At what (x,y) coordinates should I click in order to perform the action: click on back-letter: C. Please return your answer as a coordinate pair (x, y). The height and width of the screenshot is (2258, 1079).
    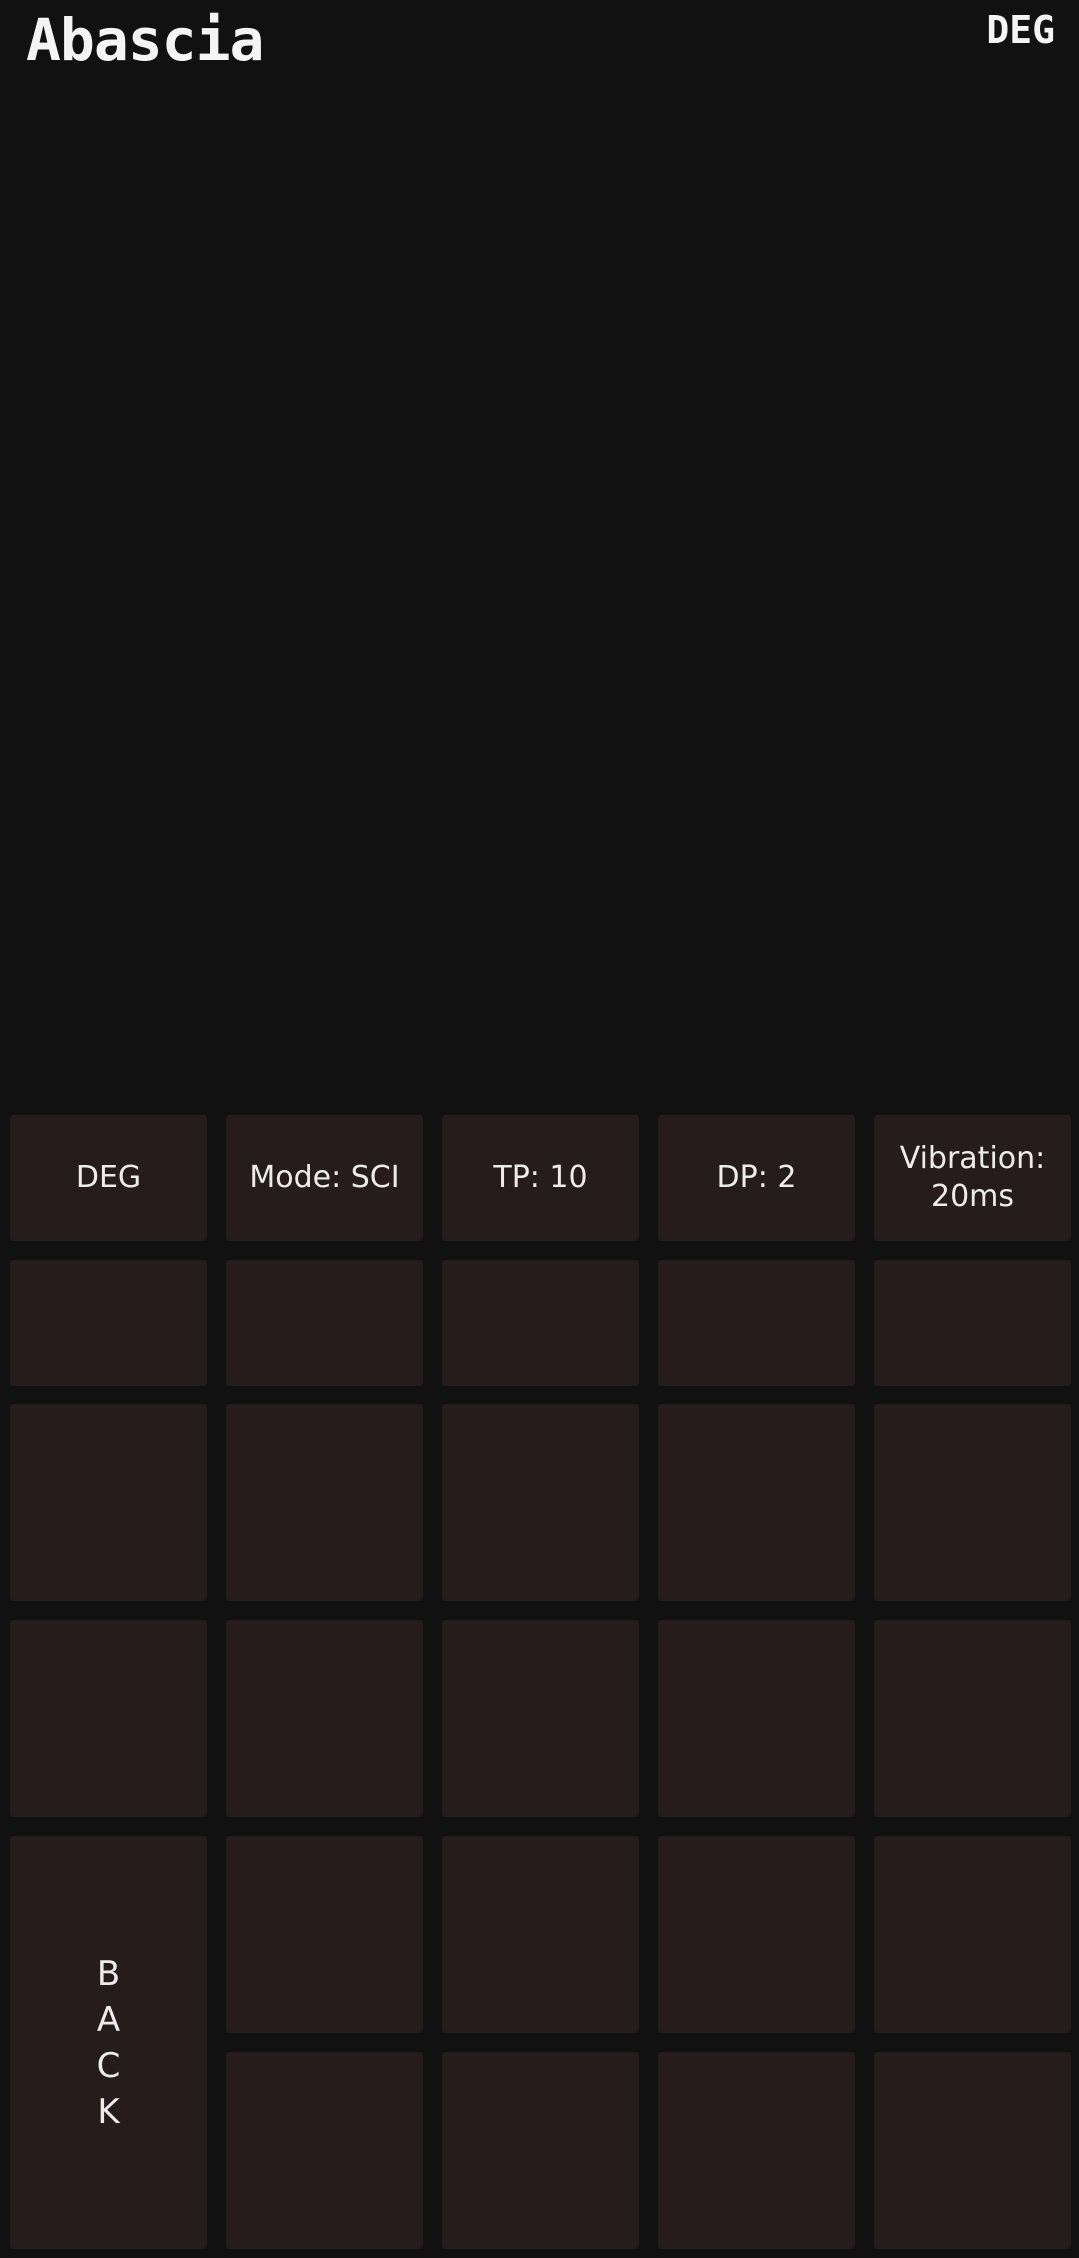
    Looking at the image, I should click on (108, 2065).